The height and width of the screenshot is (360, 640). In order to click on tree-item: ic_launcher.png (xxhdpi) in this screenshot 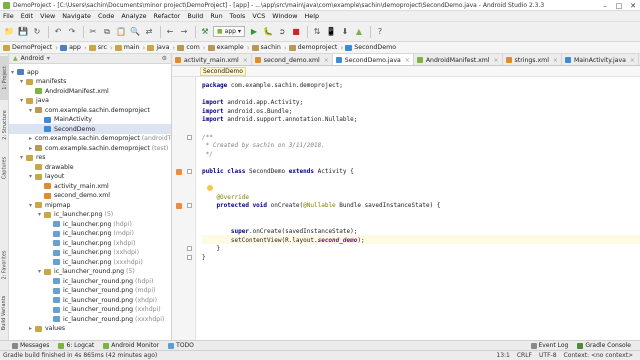, I will do `click(90, 253)`.